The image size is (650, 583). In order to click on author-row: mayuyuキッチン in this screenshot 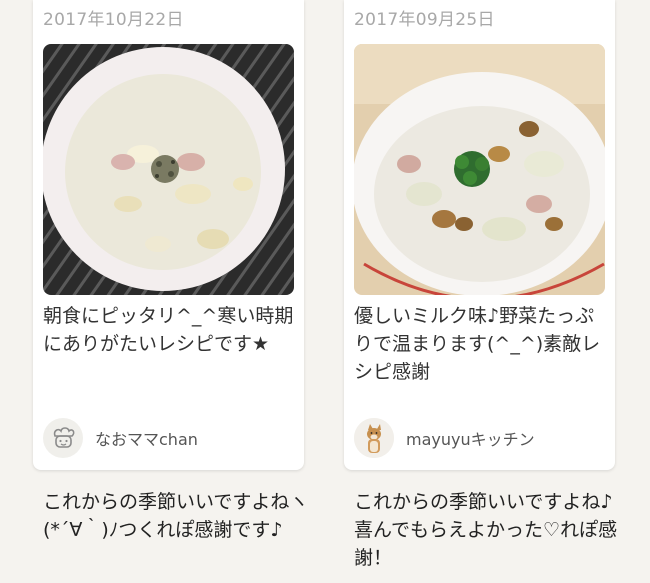, I will do `click(444, 438)`.